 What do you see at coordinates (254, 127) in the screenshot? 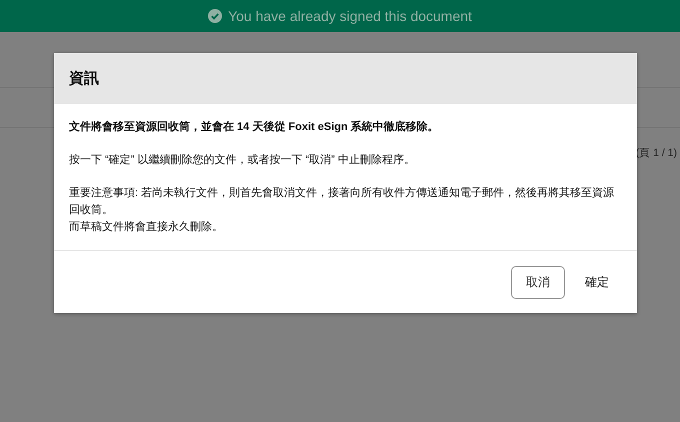
I see `message-text: 文件將會移至資源回收筒，並會在 14 天後從 Foxit eSign 系統中徹底移除。` at bounding box center [254, 127].